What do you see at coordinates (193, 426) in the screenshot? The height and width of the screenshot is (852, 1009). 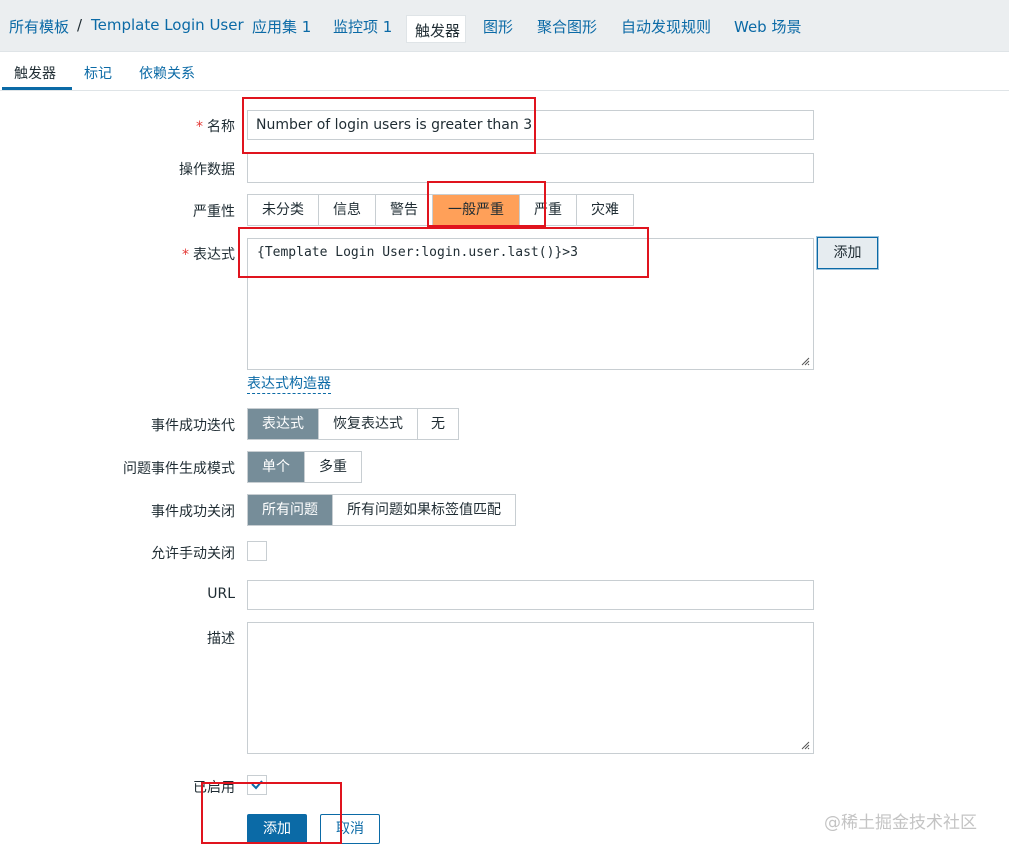 I see `ok-event-generation-label: 事件成功迭代` at bounding box center [193, 426].